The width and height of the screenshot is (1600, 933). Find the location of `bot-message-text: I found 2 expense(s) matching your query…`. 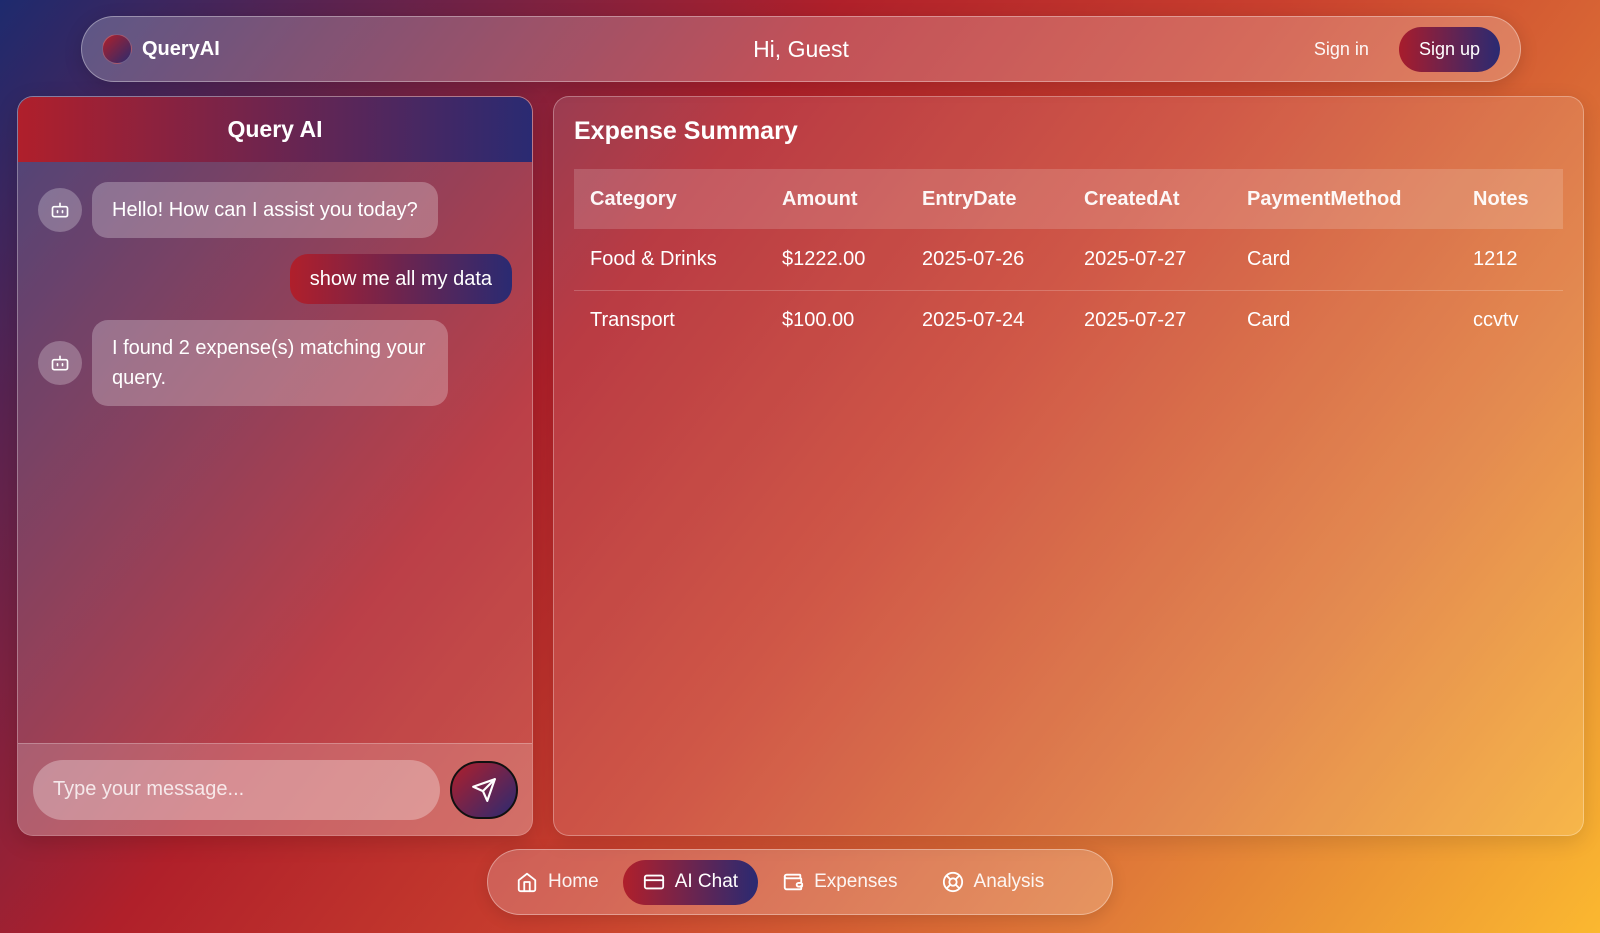

bot-message-text: I found 2 expense(s) matching your query… is located at coordinates (270, 363).